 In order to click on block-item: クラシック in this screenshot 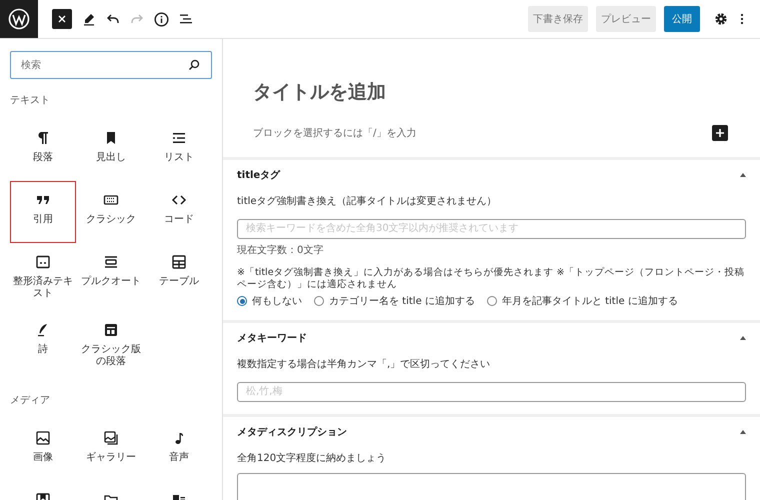, I will do `click(111, 212)`.